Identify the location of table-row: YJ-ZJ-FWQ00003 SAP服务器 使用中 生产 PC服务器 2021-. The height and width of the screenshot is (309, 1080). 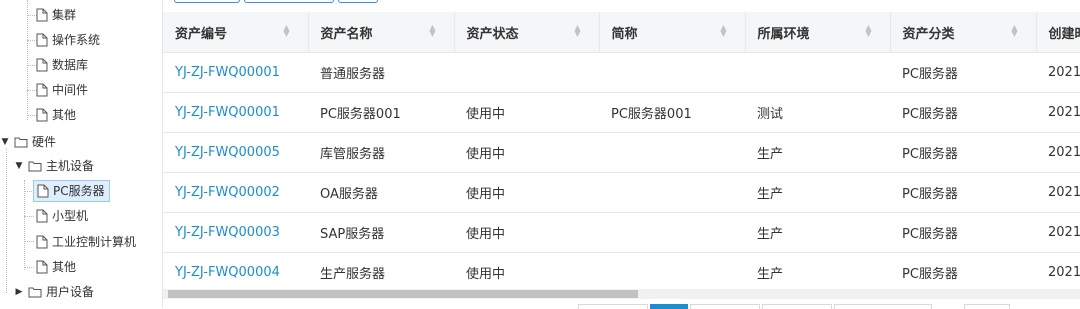
(621, 233).